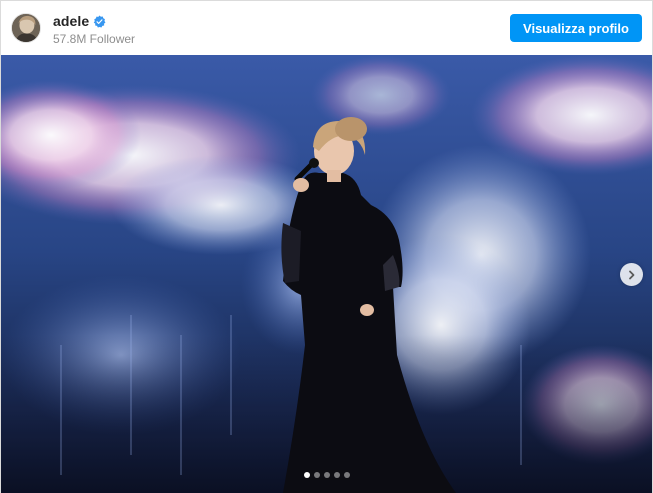 The image size is (653, 493). Describe the element at coordinates (99, 21) in the screenshot. I see `verified-badge-icon` at that location.